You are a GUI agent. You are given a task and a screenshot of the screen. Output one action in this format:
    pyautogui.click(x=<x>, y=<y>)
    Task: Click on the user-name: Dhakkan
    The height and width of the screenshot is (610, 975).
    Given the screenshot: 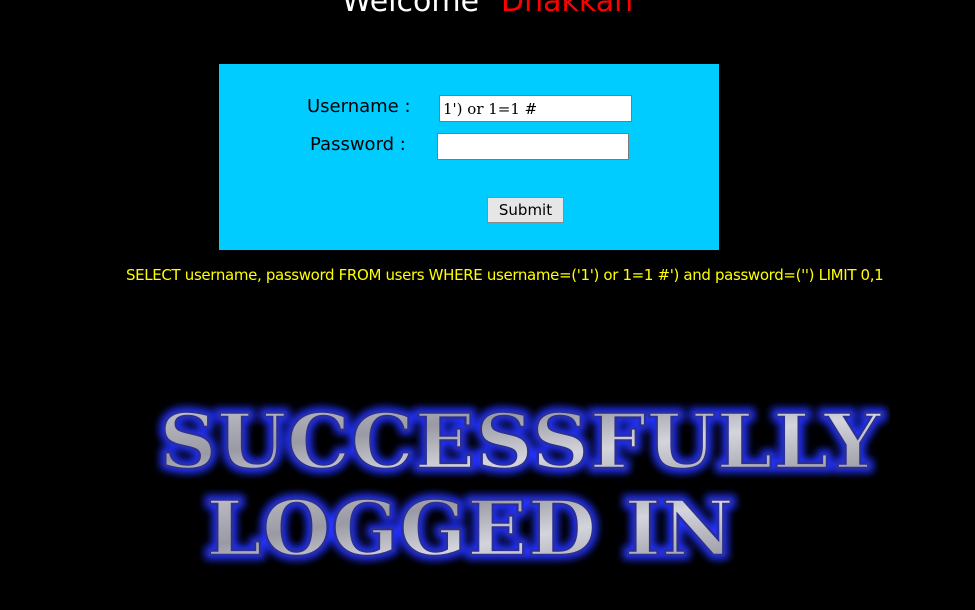 What is the action you would take?
    pyautogui.click(x=567, y=9)
    